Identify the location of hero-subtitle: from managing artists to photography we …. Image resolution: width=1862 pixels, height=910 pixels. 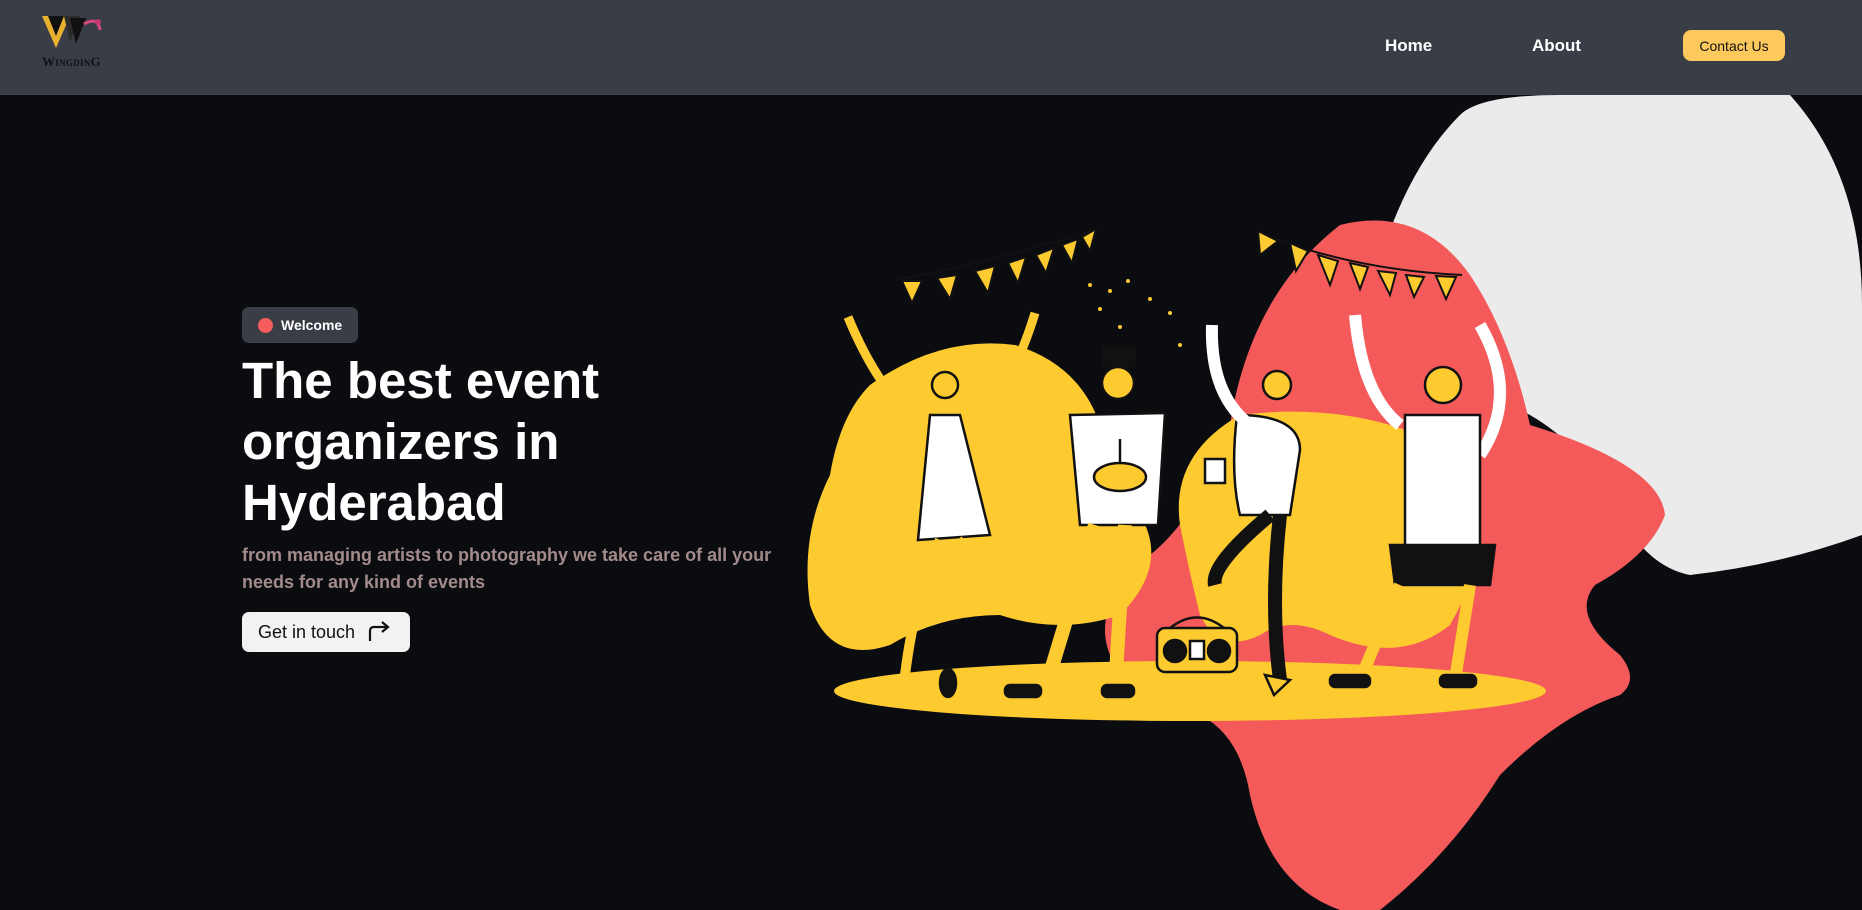
(507, 568).